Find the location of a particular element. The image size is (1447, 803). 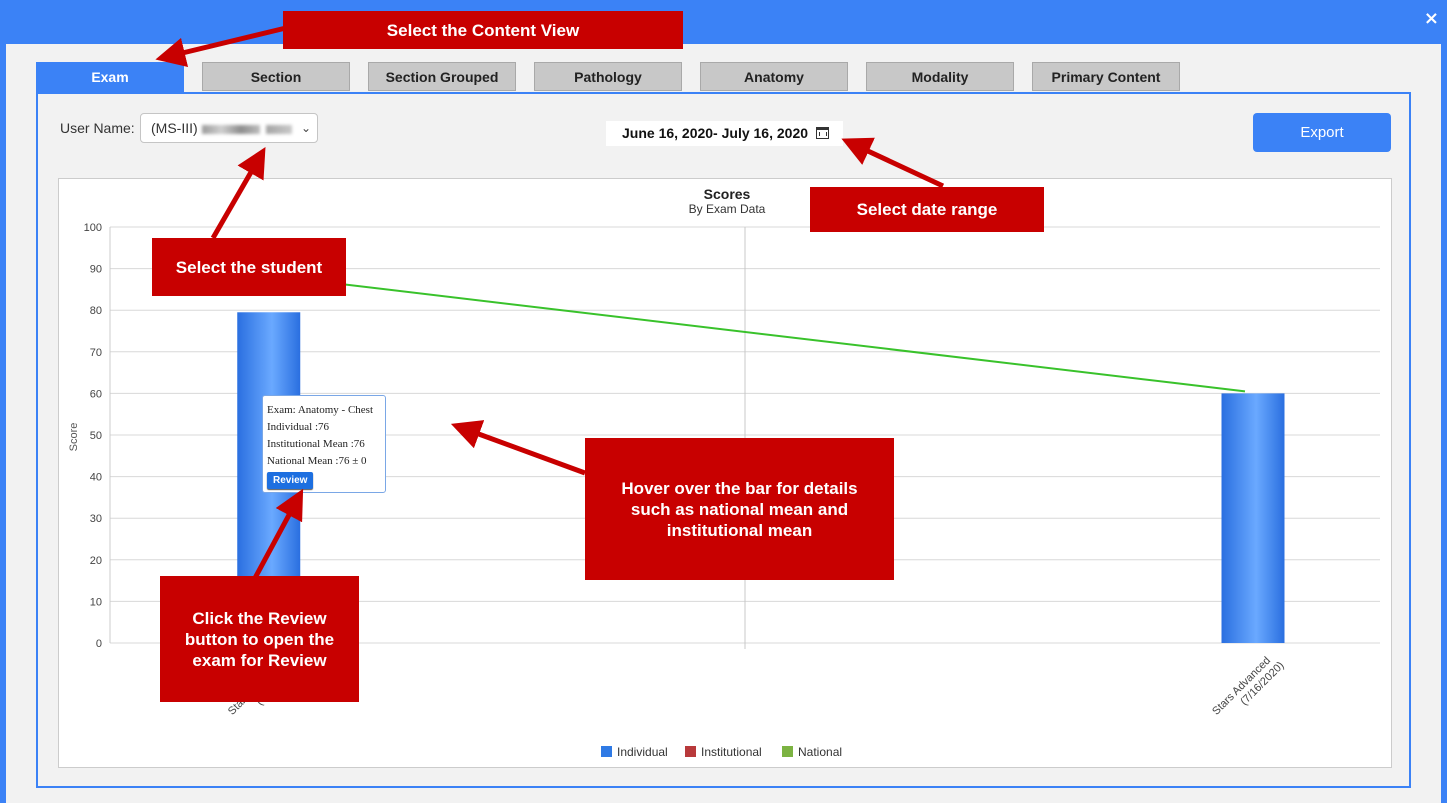

legend-institutional: Institutional is located at coordinates (723, 752).